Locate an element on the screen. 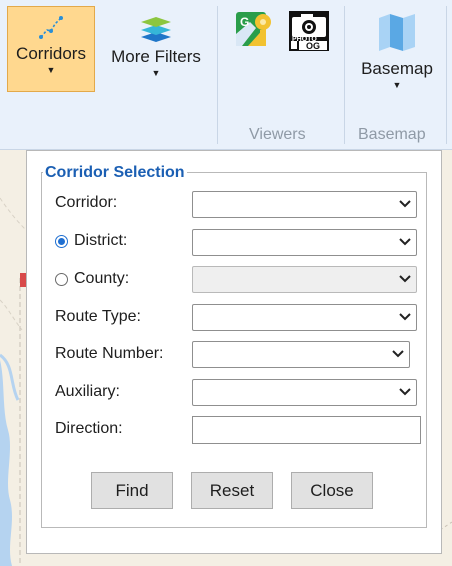  route-type-select is located at coordinates (304, 317).